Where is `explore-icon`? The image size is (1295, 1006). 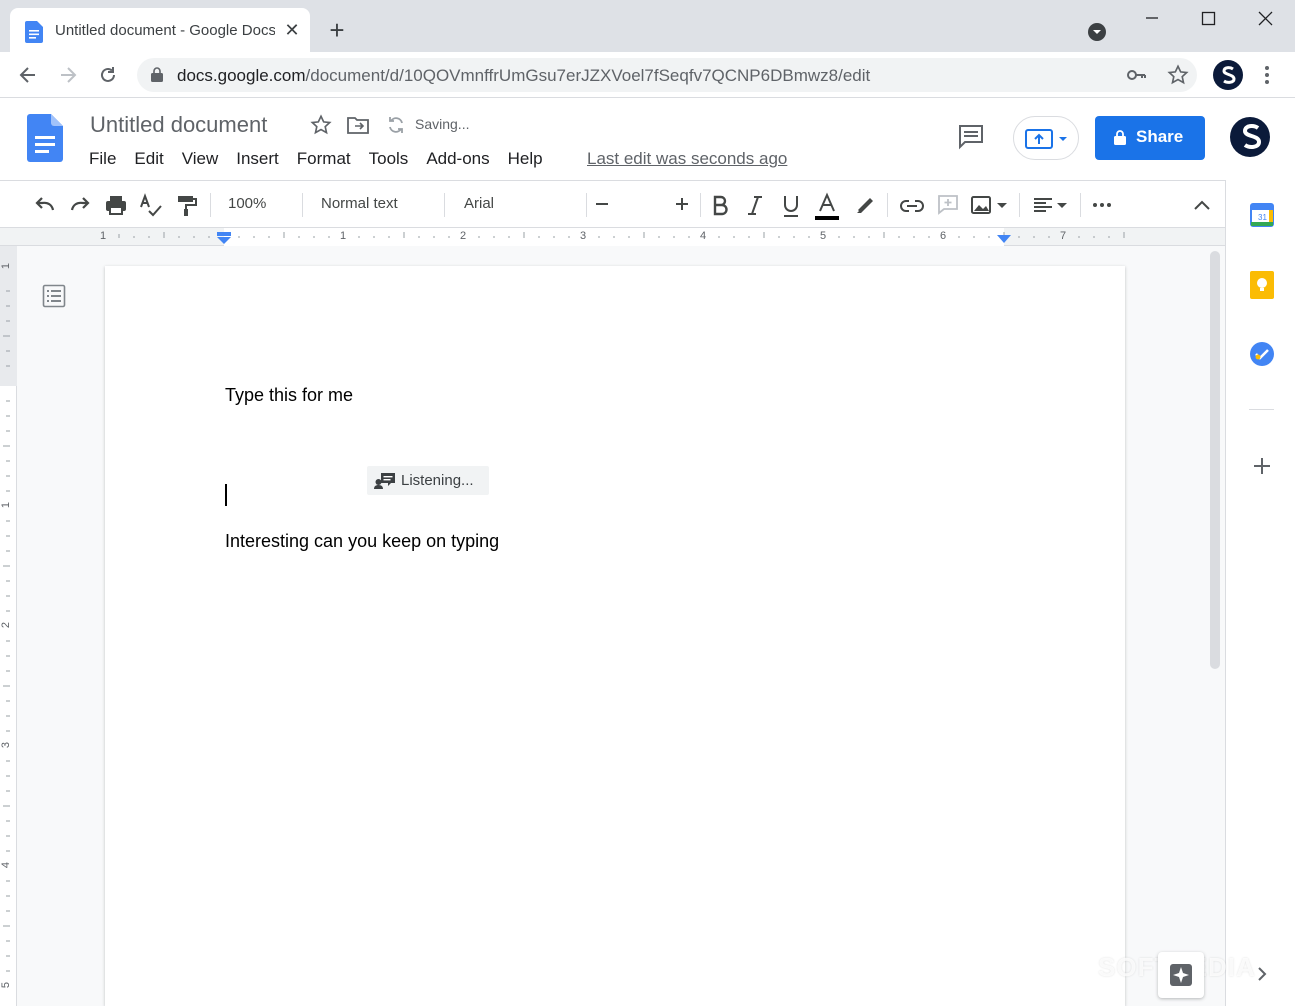
explore-icon is located at coordinates (1181, 975).